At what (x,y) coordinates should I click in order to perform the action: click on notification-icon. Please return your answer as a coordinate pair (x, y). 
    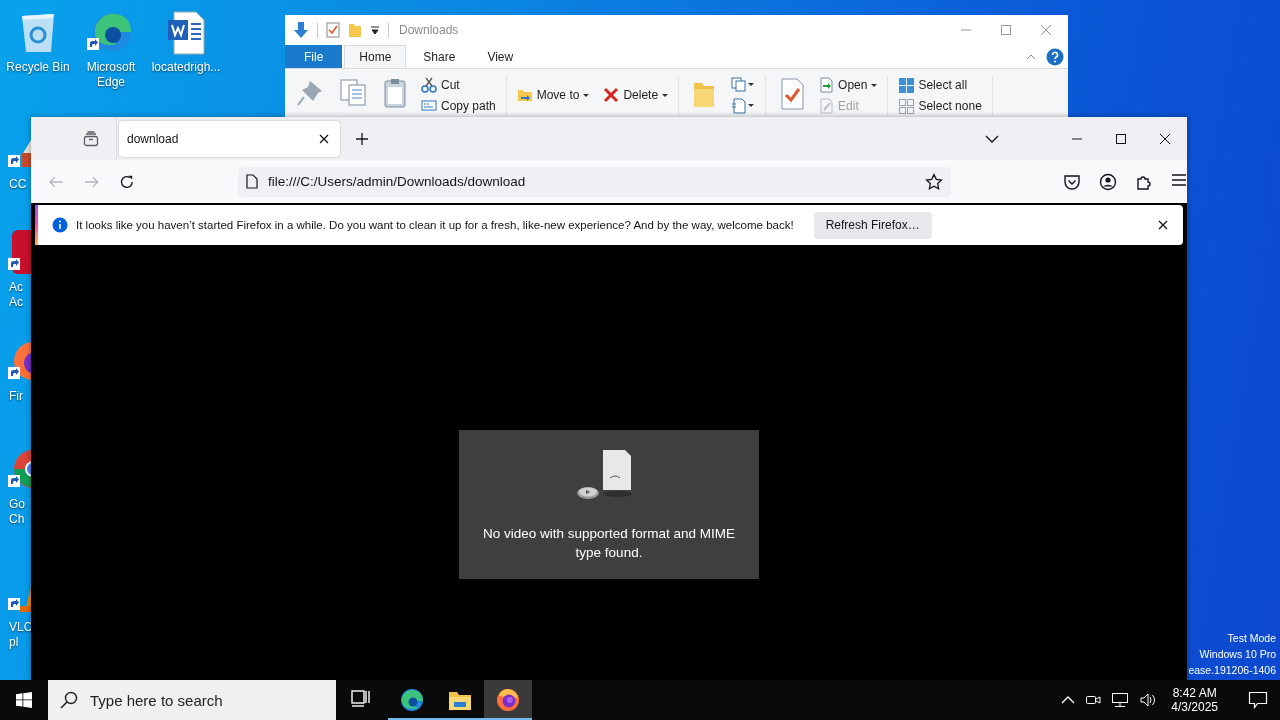
    Looking at the image, I should click on (1258, 700).